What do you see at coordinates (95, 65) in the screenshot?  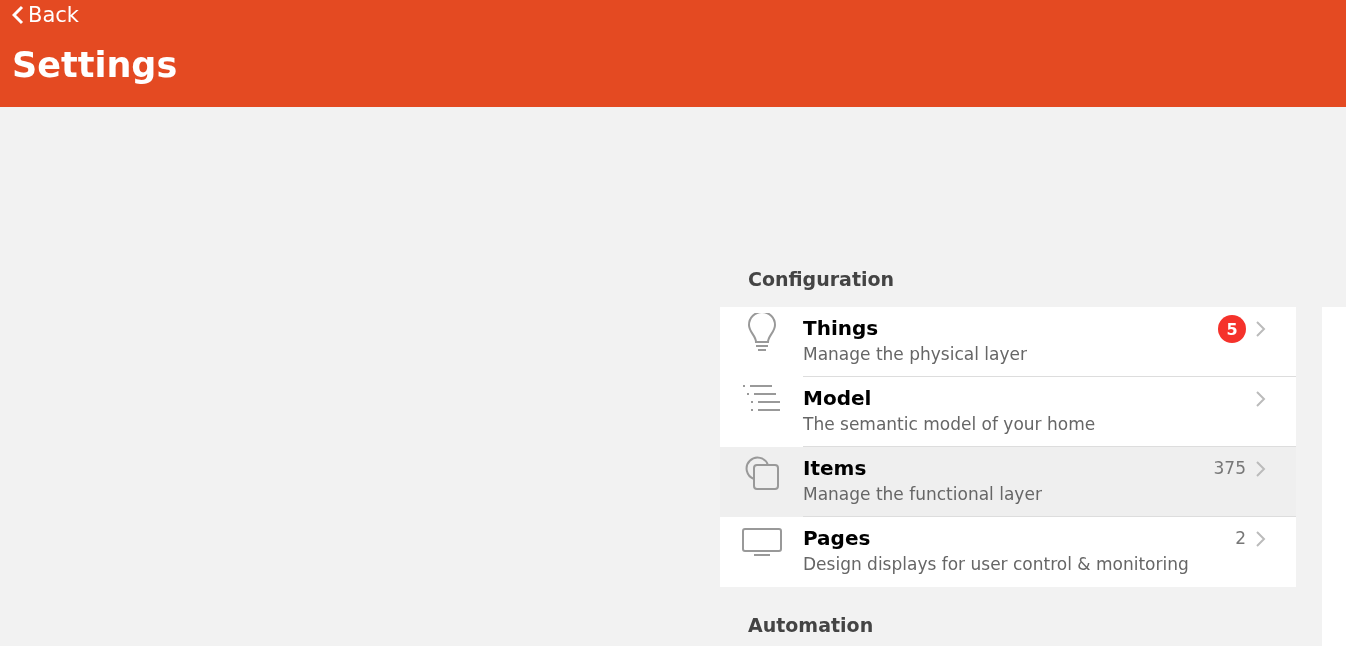 I see `page-title: Settings` at bounding box center [95, 65].